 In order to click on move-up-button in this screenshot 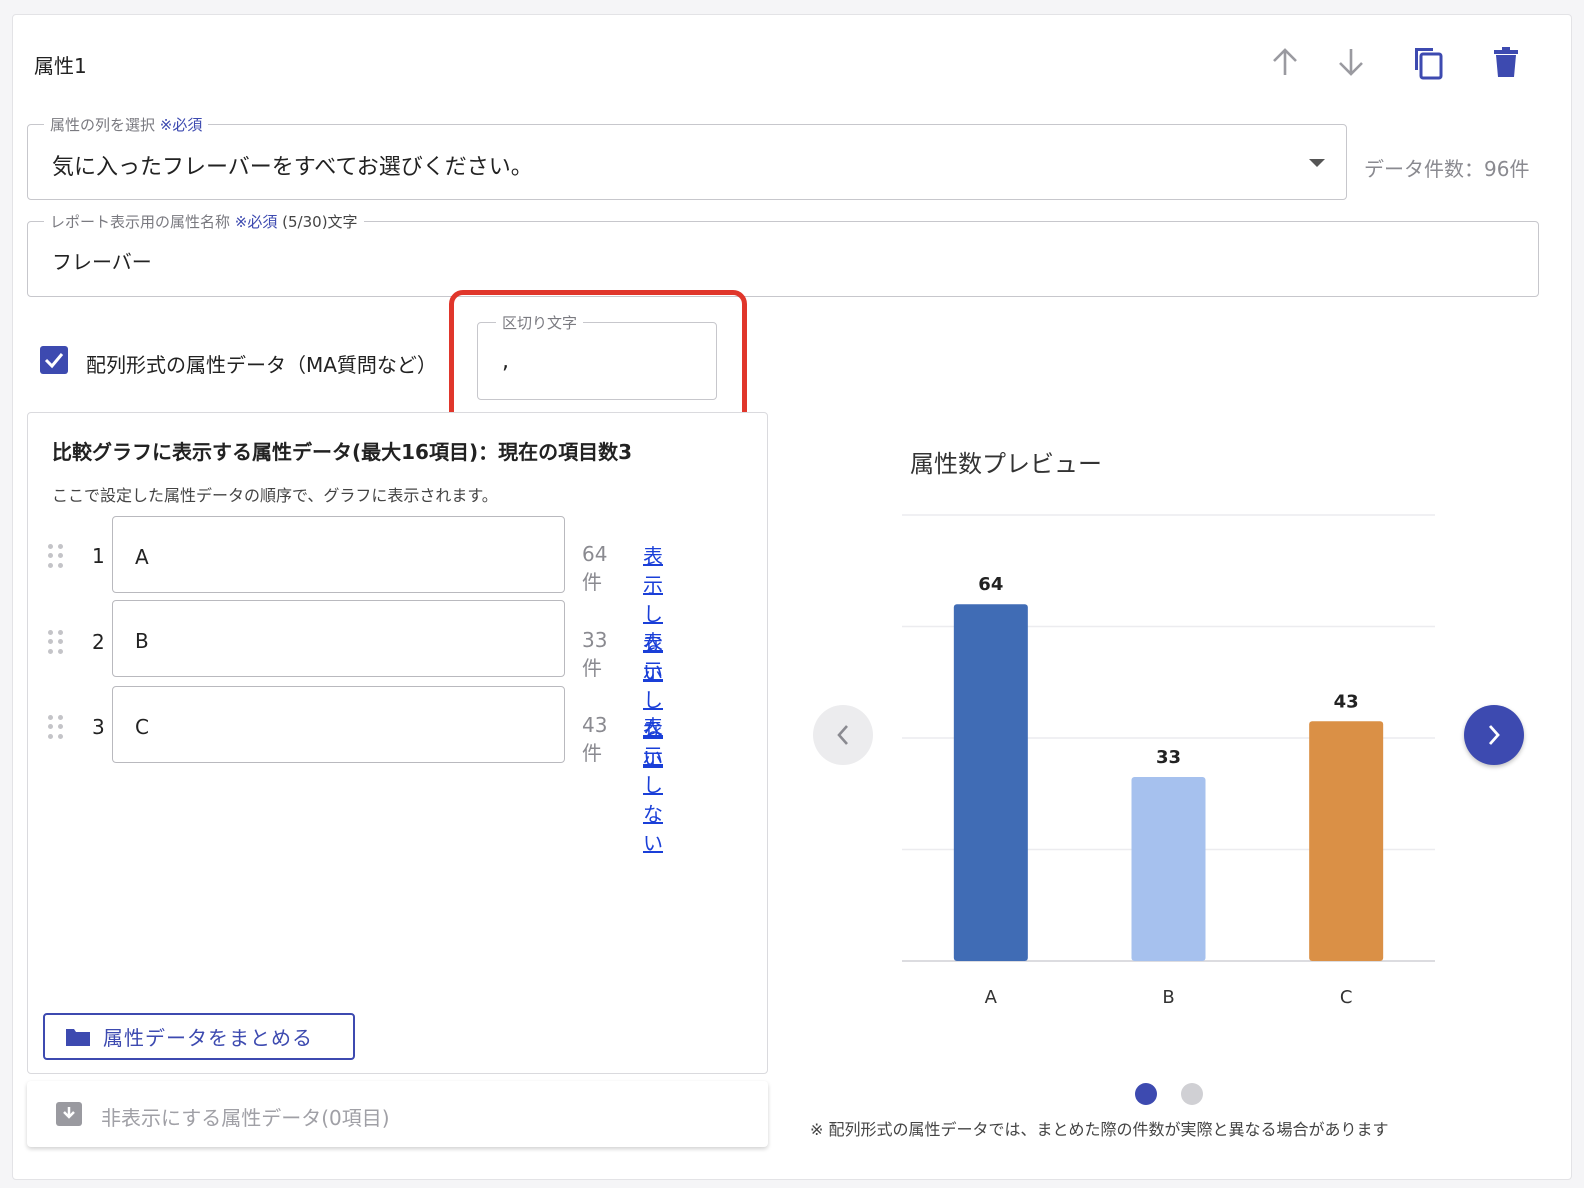, I will do `click(1285, 62)`.